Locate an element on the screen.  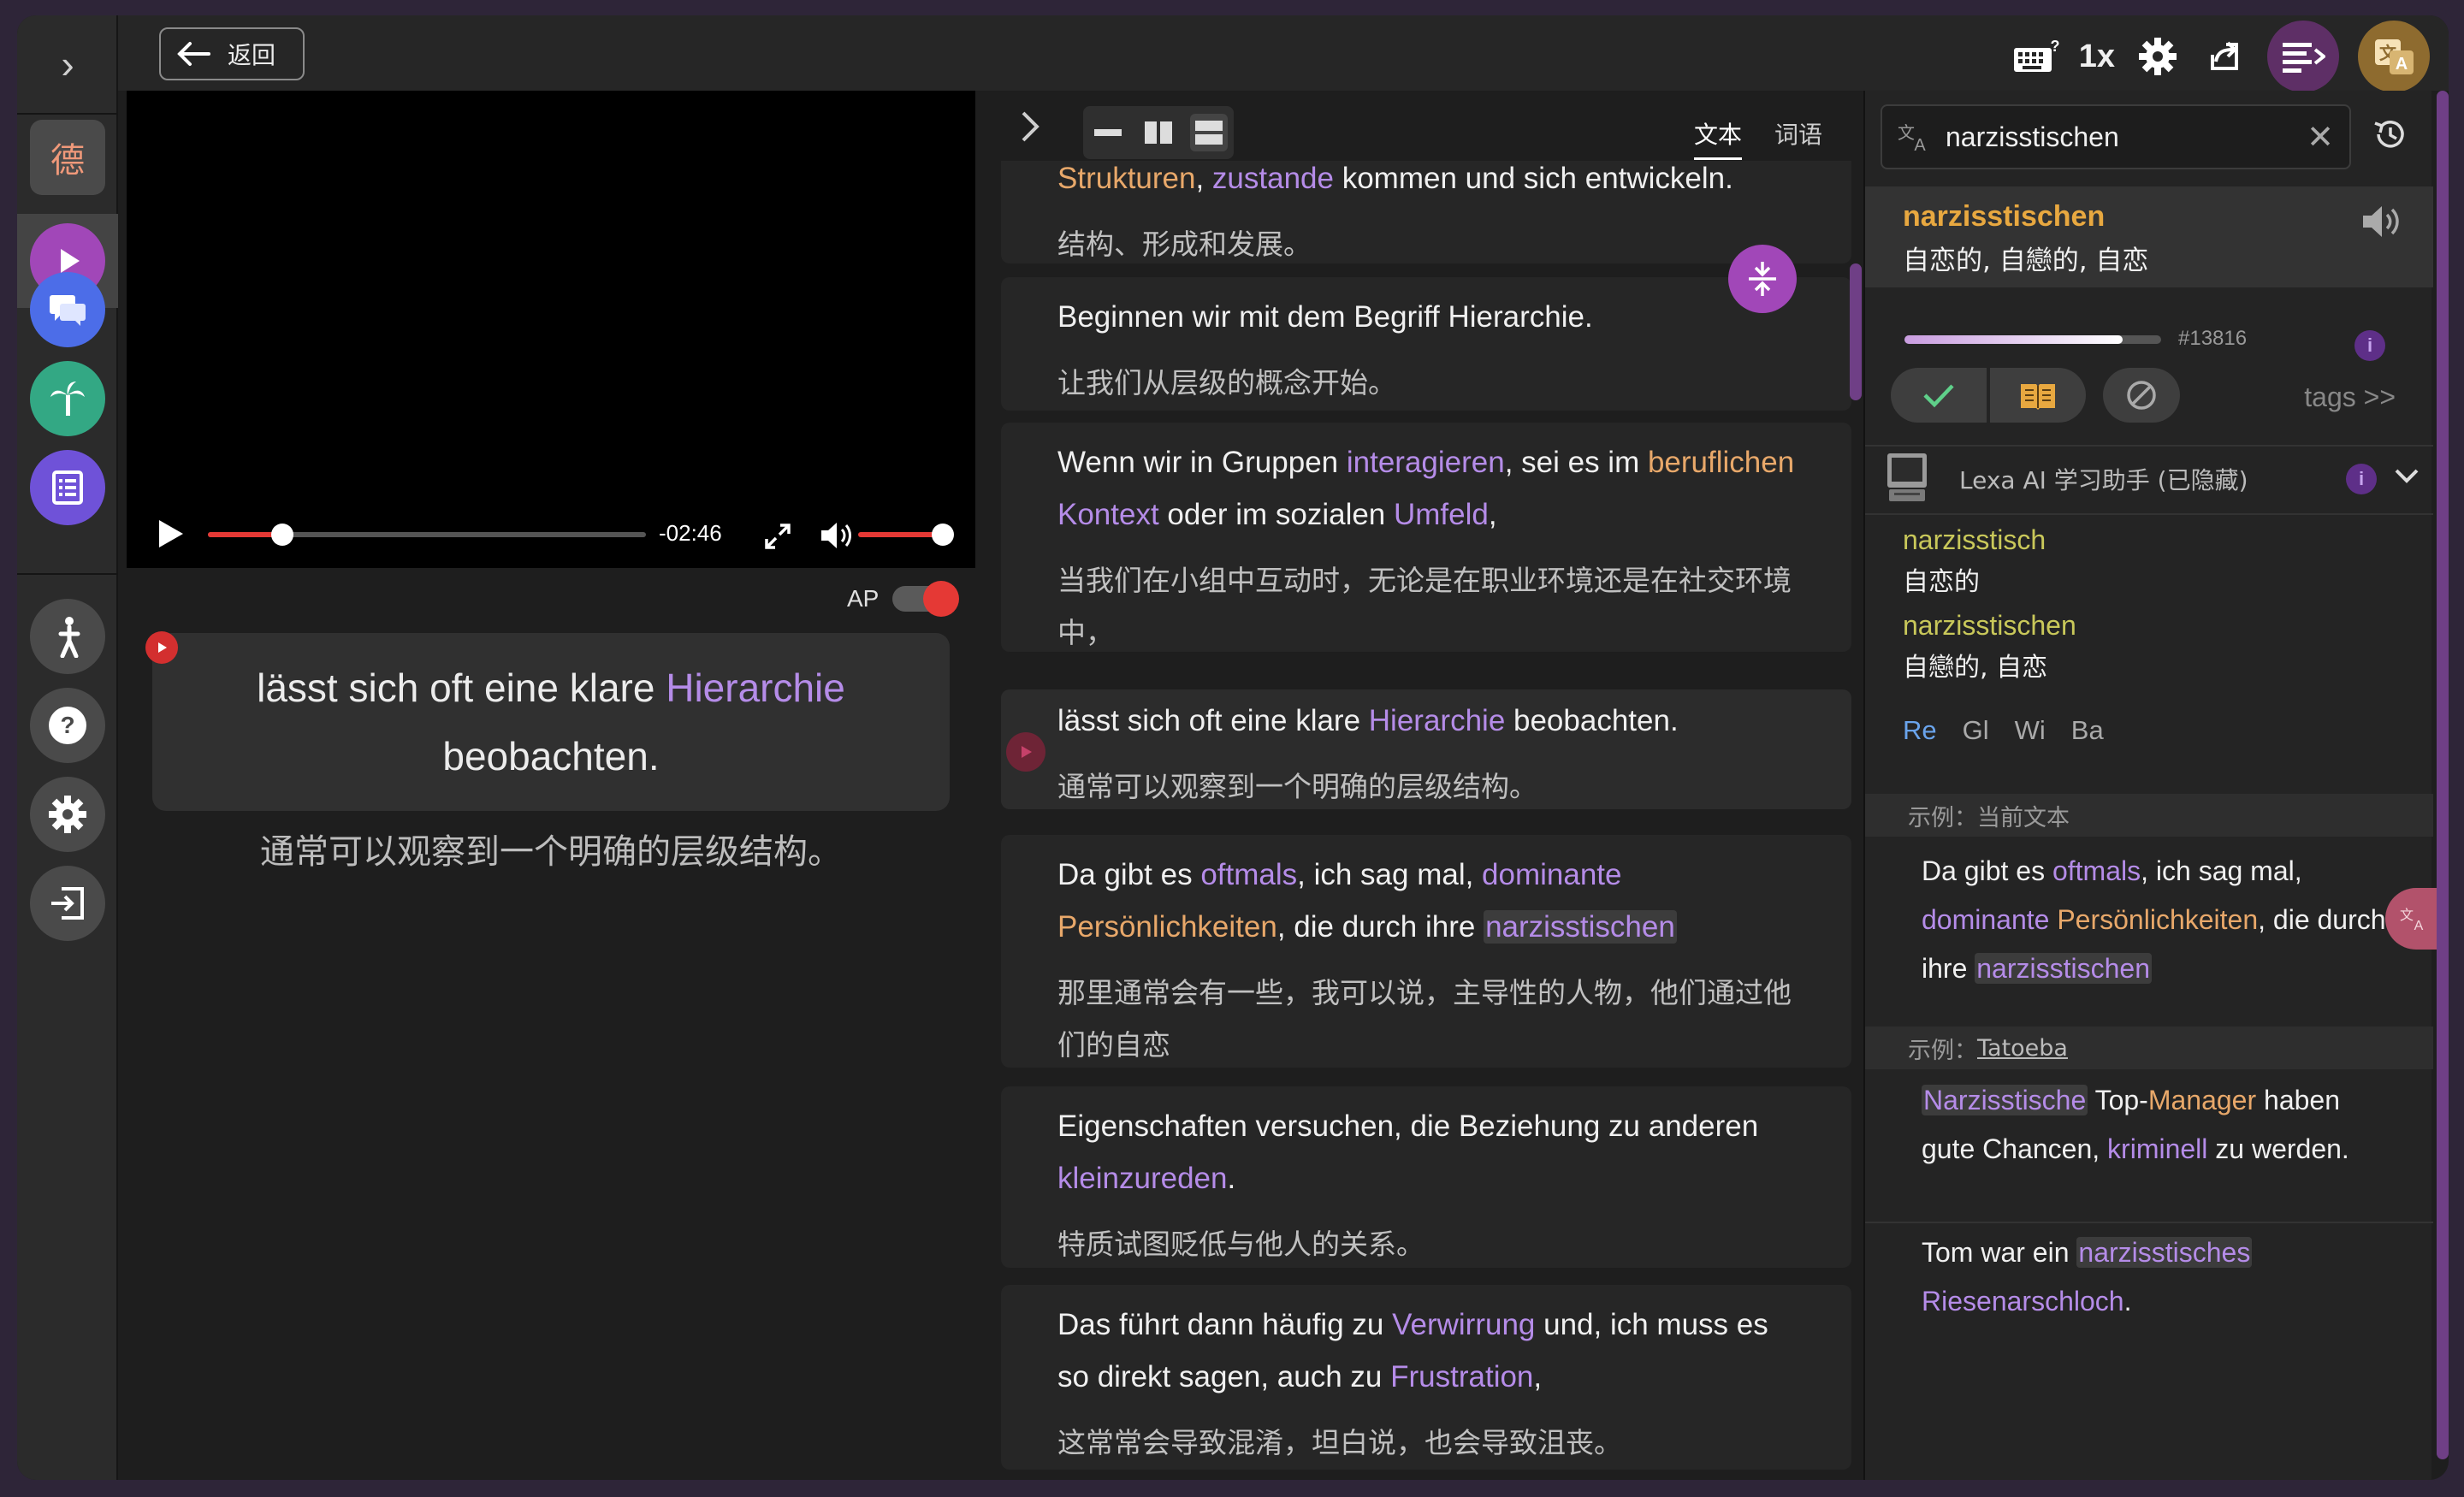
fullscreen-icon is located at coordinates (777, 538).